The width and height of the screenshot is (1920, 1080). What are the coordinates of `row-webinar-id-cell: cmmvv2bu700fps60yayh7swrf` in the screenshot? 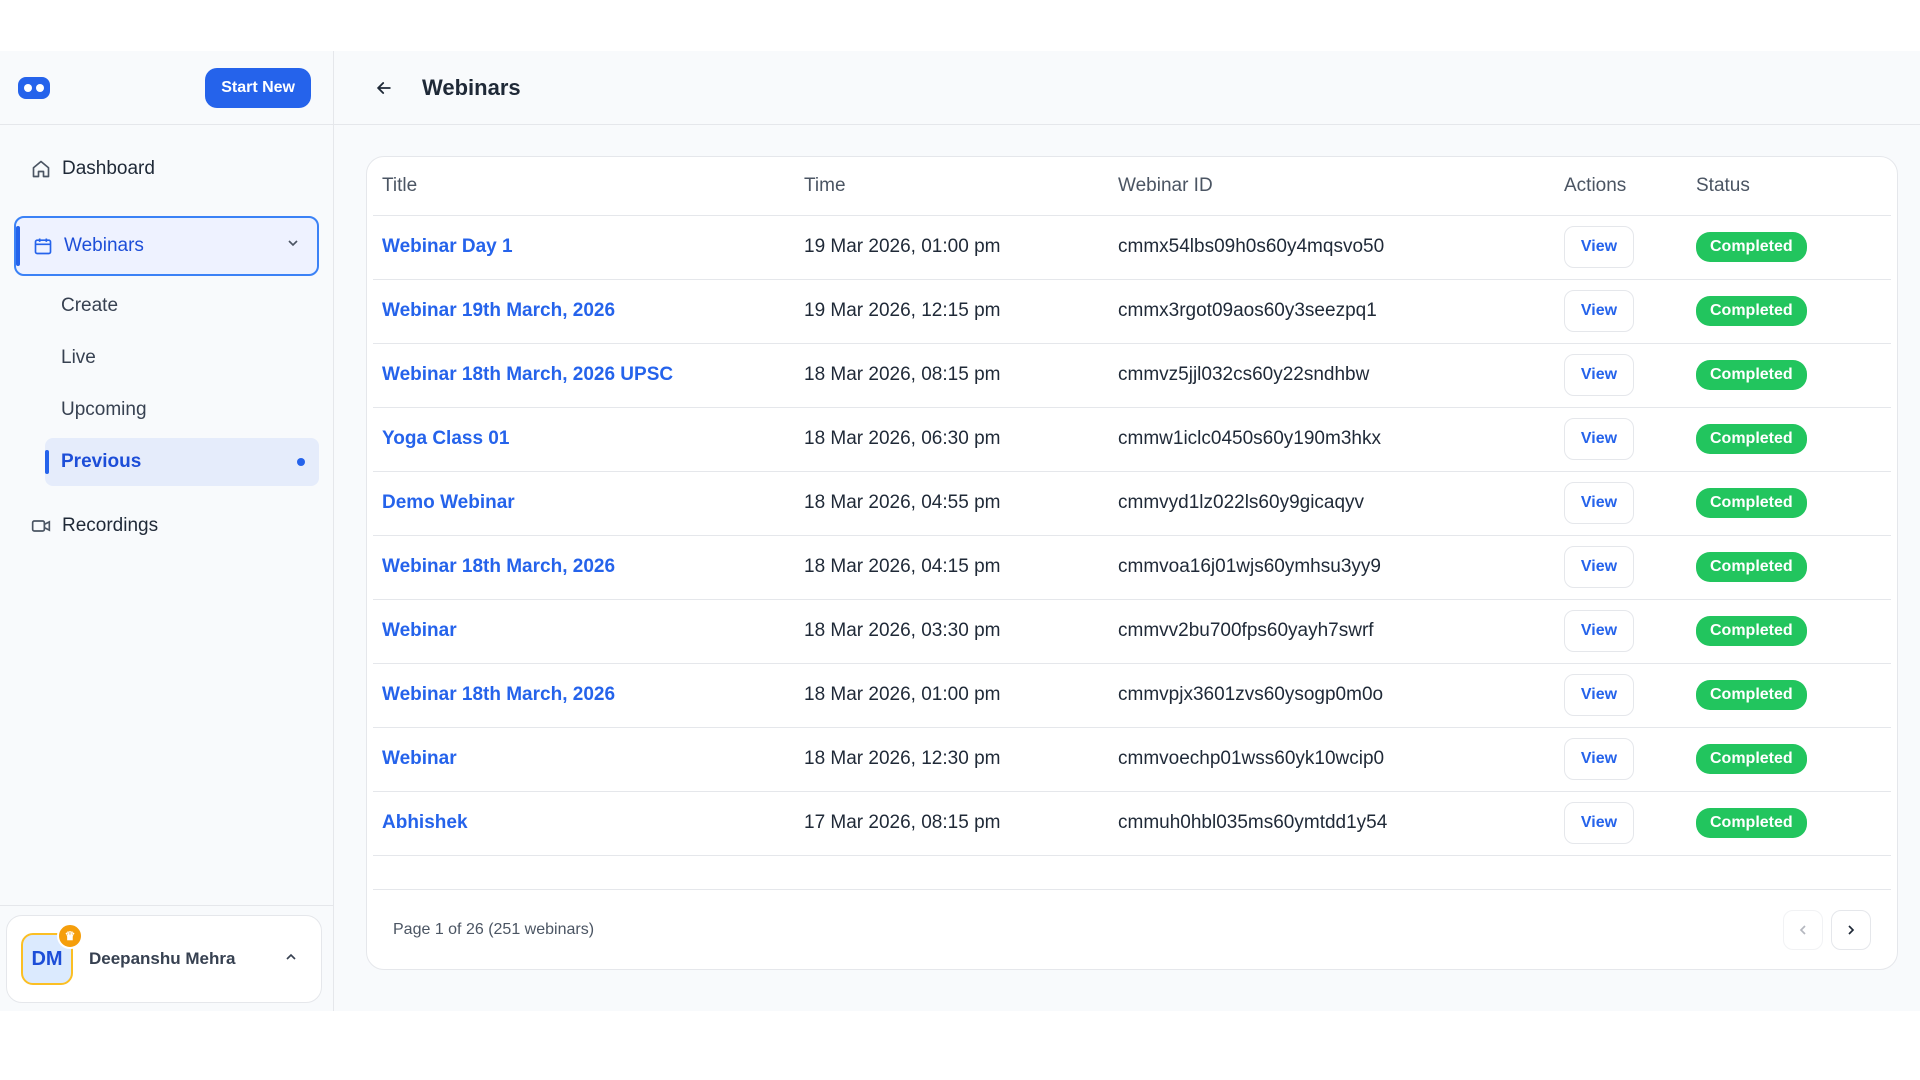 It's located at (1341, 631).